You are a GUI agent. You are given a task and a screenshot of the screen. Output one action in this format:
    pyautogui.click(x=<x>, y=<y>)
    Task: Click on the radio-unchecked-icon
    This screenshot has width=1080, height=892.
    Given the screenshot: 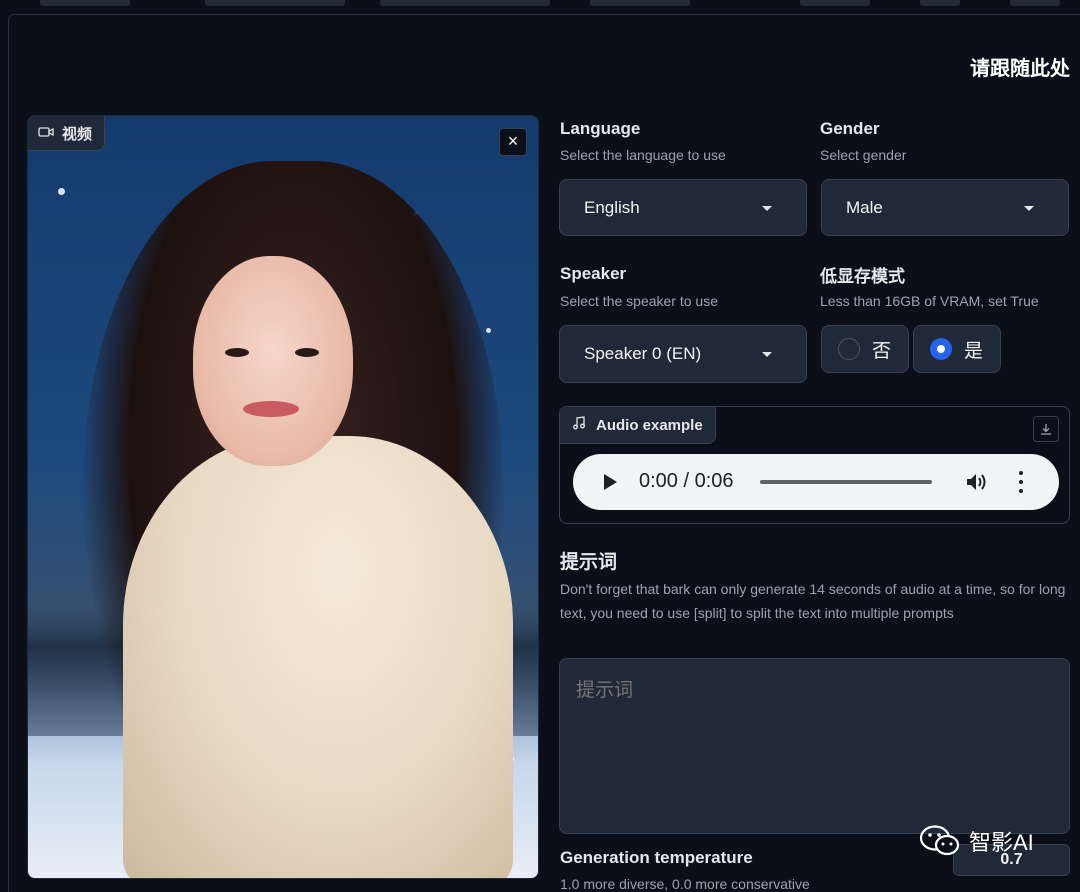 What is the action you would take?
    pyautogui.click(x=849, y=349)
    